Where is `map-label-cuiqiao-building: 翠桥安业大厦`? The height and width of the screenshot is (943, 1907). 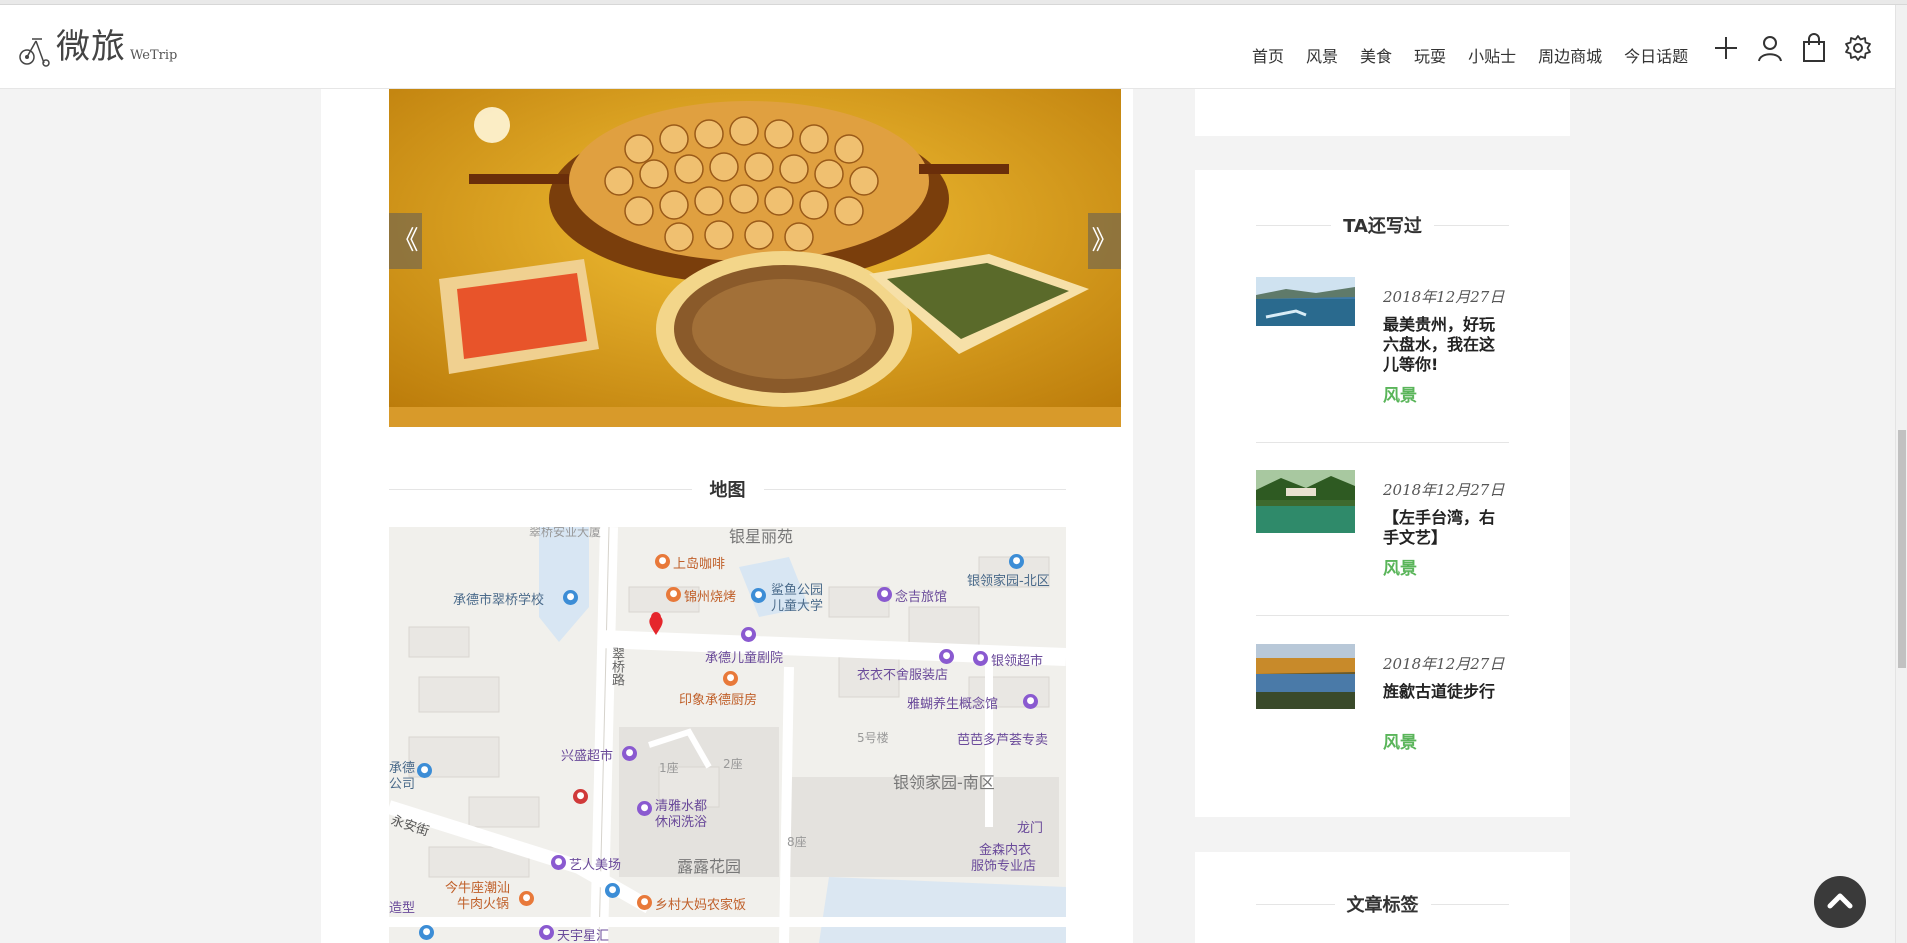
map-label-cuiqiao-building: 翠桥安业大厦 is located at coordinates (565, 533).